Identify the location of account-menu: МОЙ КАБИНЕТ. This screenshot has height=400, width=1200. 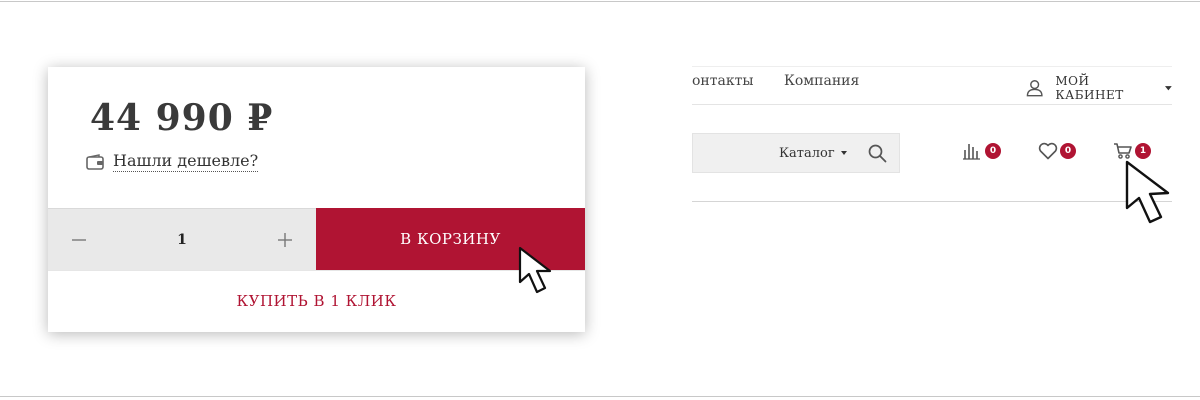
(1099, 88).